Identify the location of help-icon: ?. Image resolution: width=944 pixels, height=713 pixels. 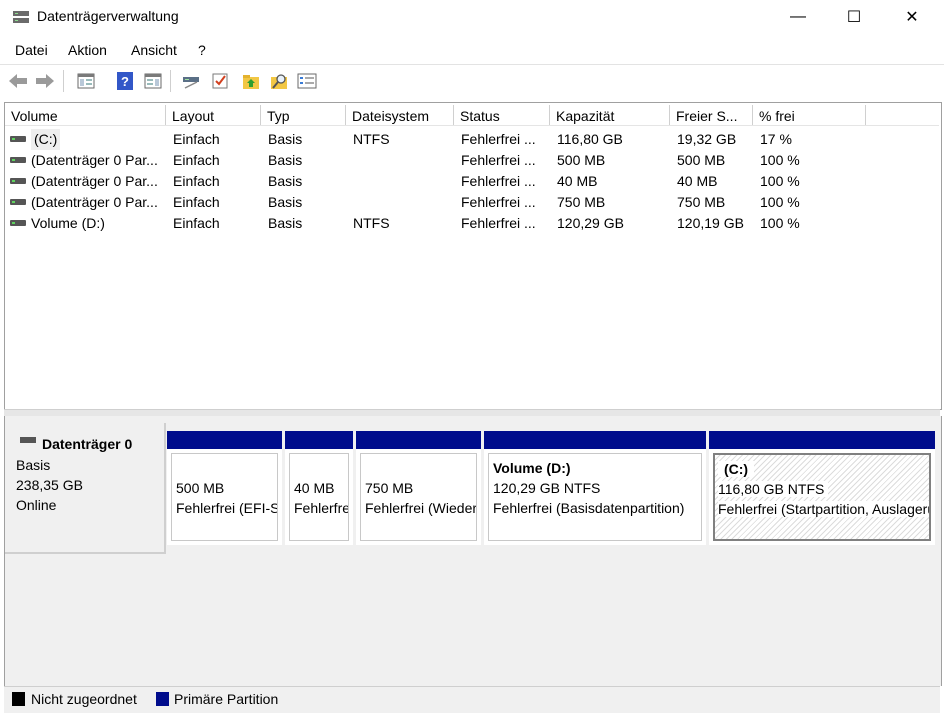
(125, 81).